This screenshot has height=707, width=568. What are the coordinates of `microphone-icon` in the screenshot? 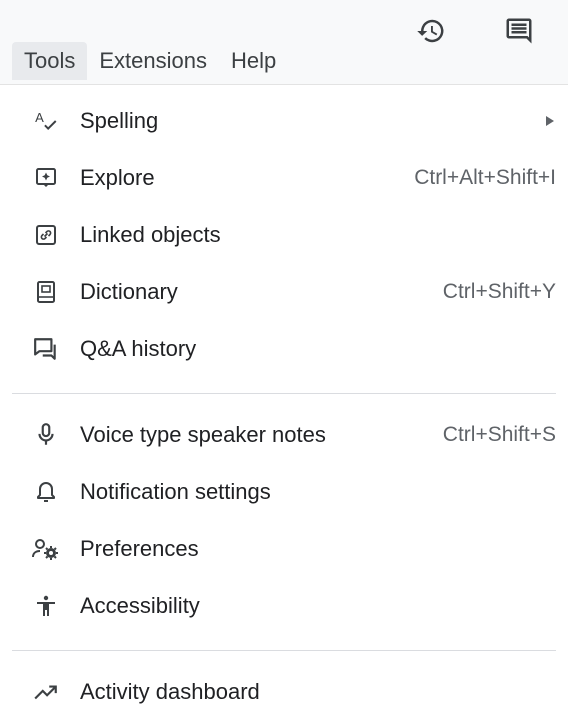 It's located at (46, 435).